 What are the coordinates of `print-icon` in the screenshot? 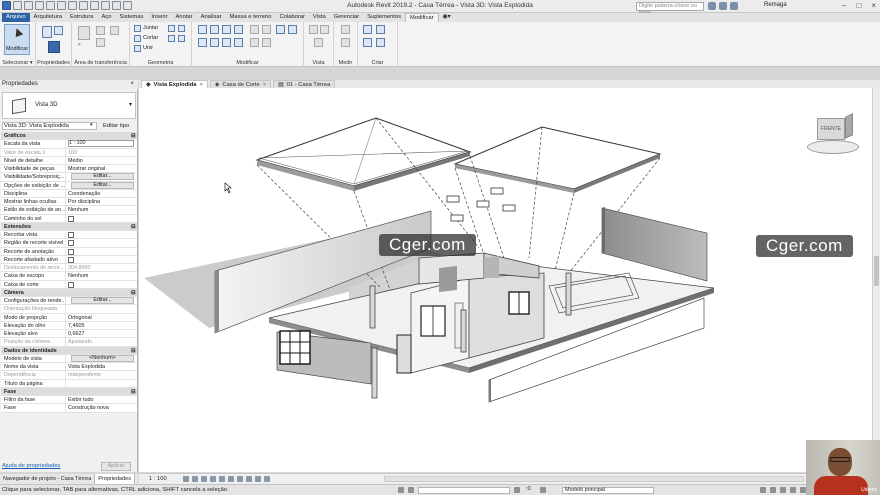 It's located at (61, 5).